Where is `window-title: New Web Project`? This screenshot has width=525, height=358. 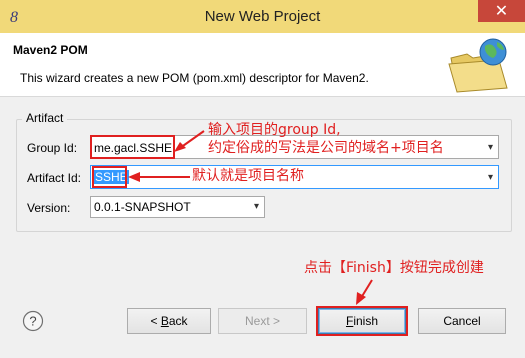 window-title: New Web Project is located at coordinates (262, 16).